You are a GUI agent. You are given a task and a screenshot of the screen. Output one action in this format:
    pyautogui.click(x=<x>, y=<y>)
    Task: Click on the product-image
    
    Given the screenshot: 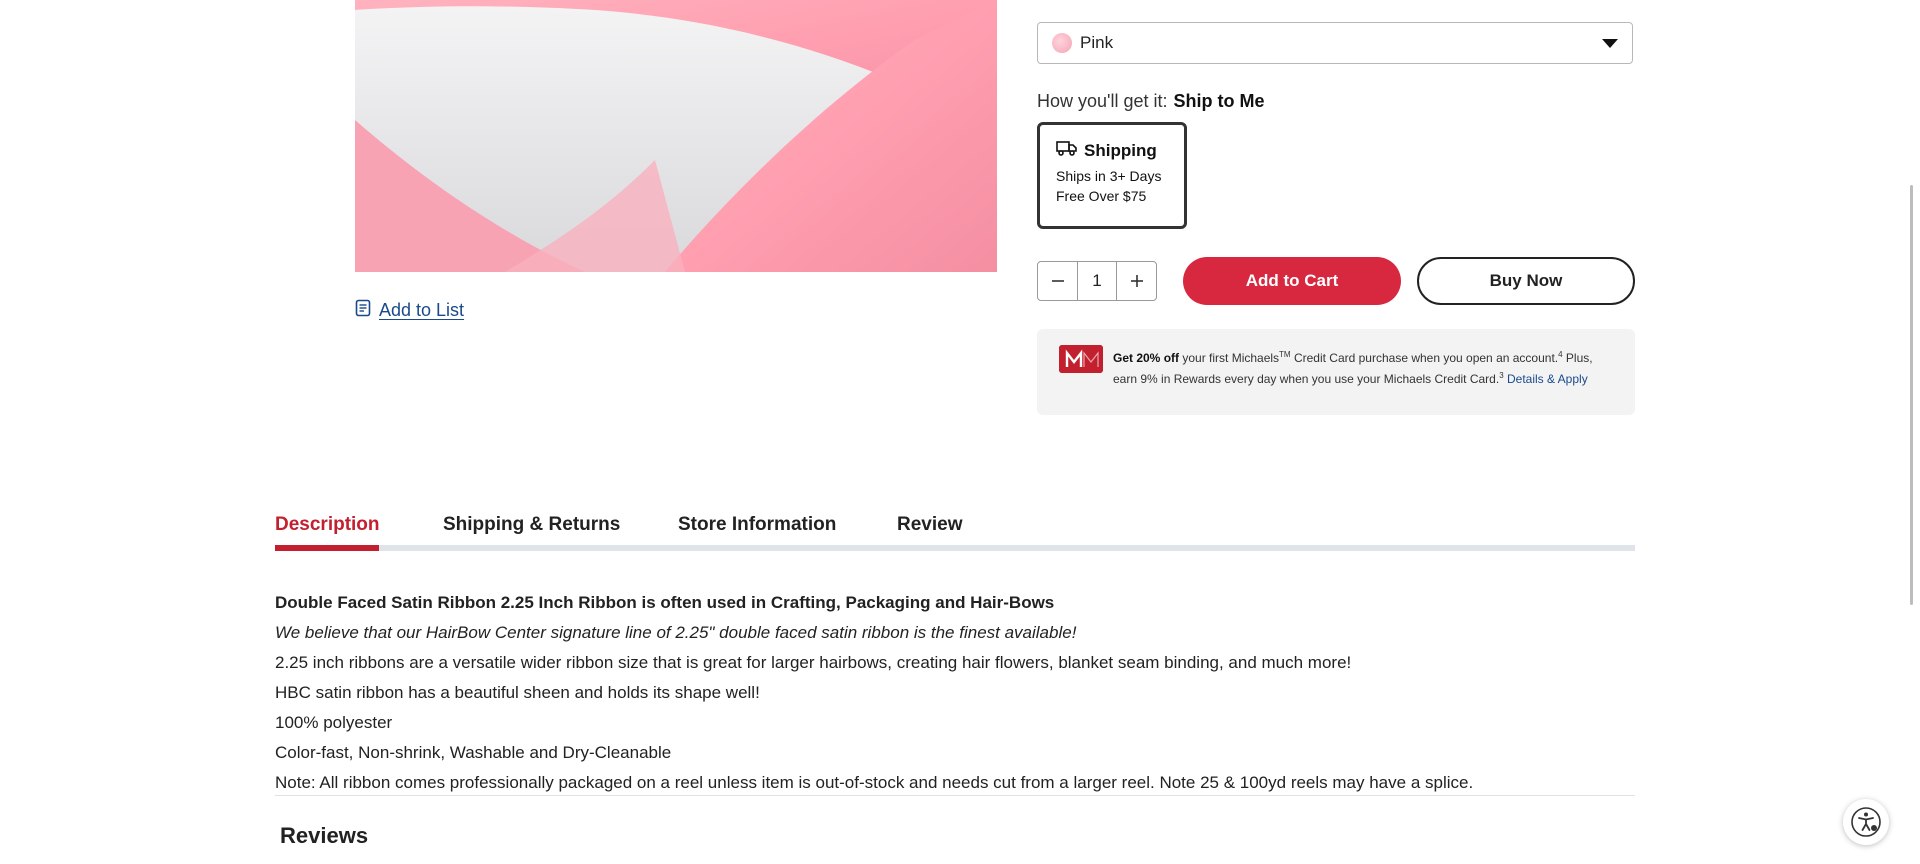 What is the action you would take?
    pyautogui.click(x=676, y=136)
    